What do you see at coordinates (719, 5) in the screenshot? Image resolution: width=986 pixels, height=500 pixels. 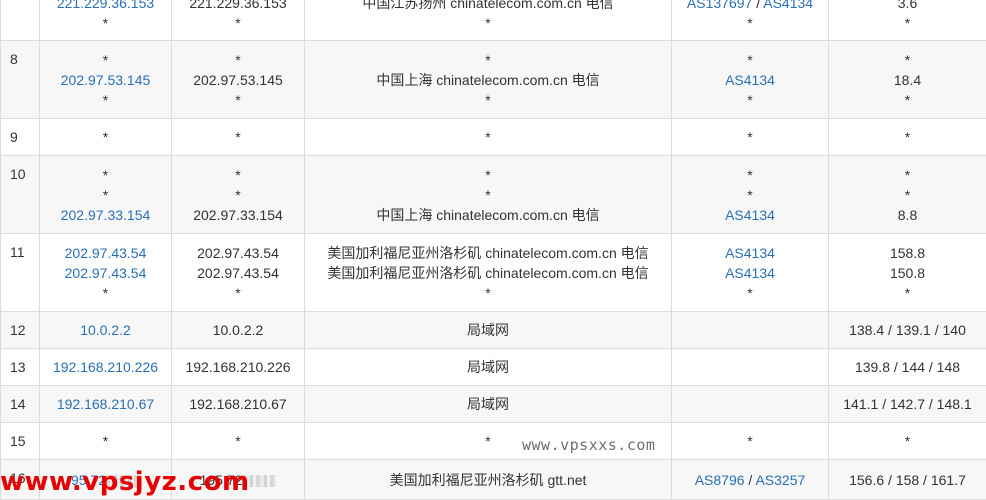 I see `asn-link: AS137697` at bounding box center [719, 5].